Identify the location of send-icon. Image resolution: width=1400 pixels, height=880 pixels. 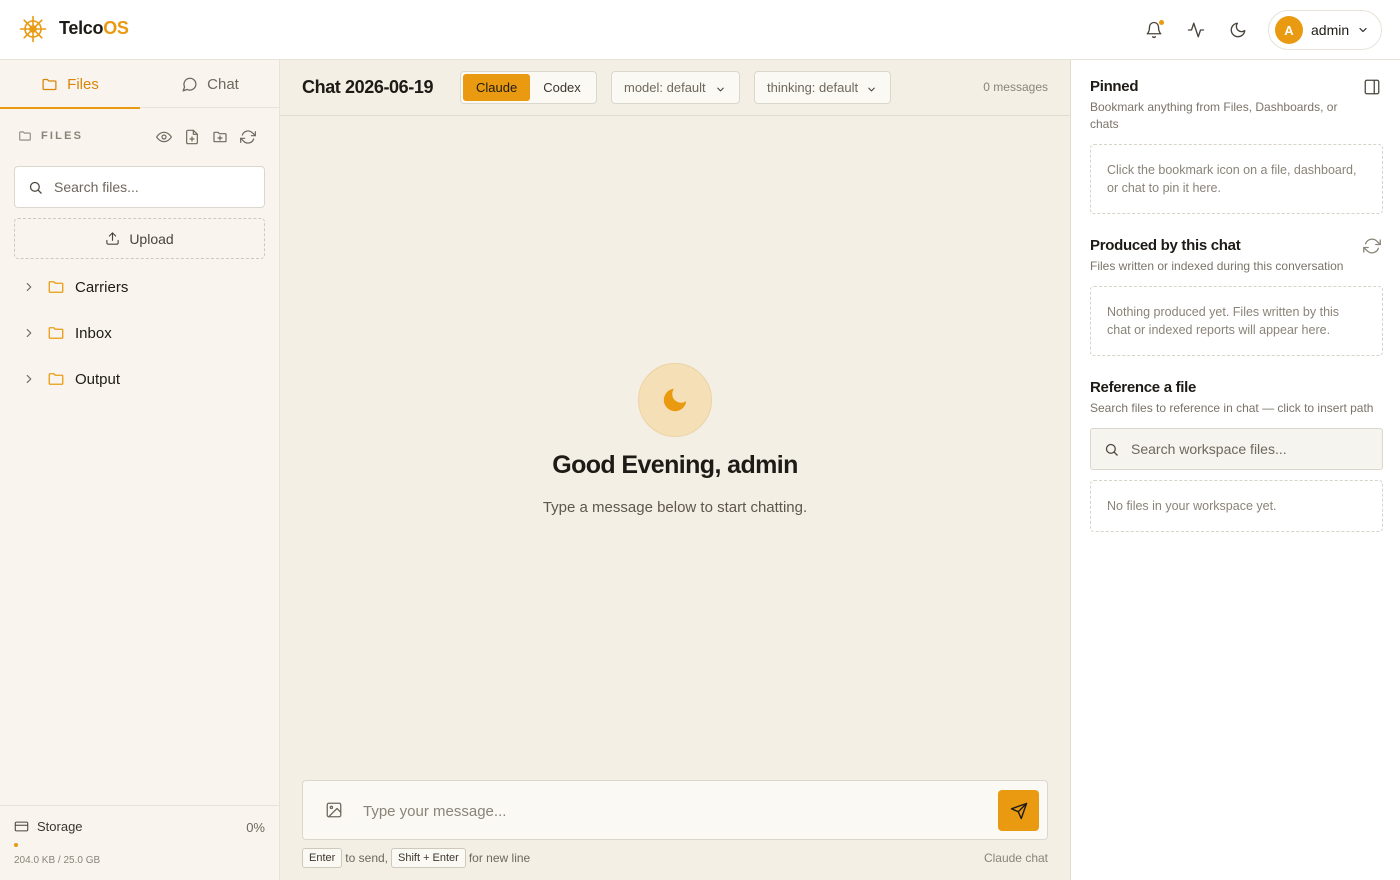
(1018, 810).